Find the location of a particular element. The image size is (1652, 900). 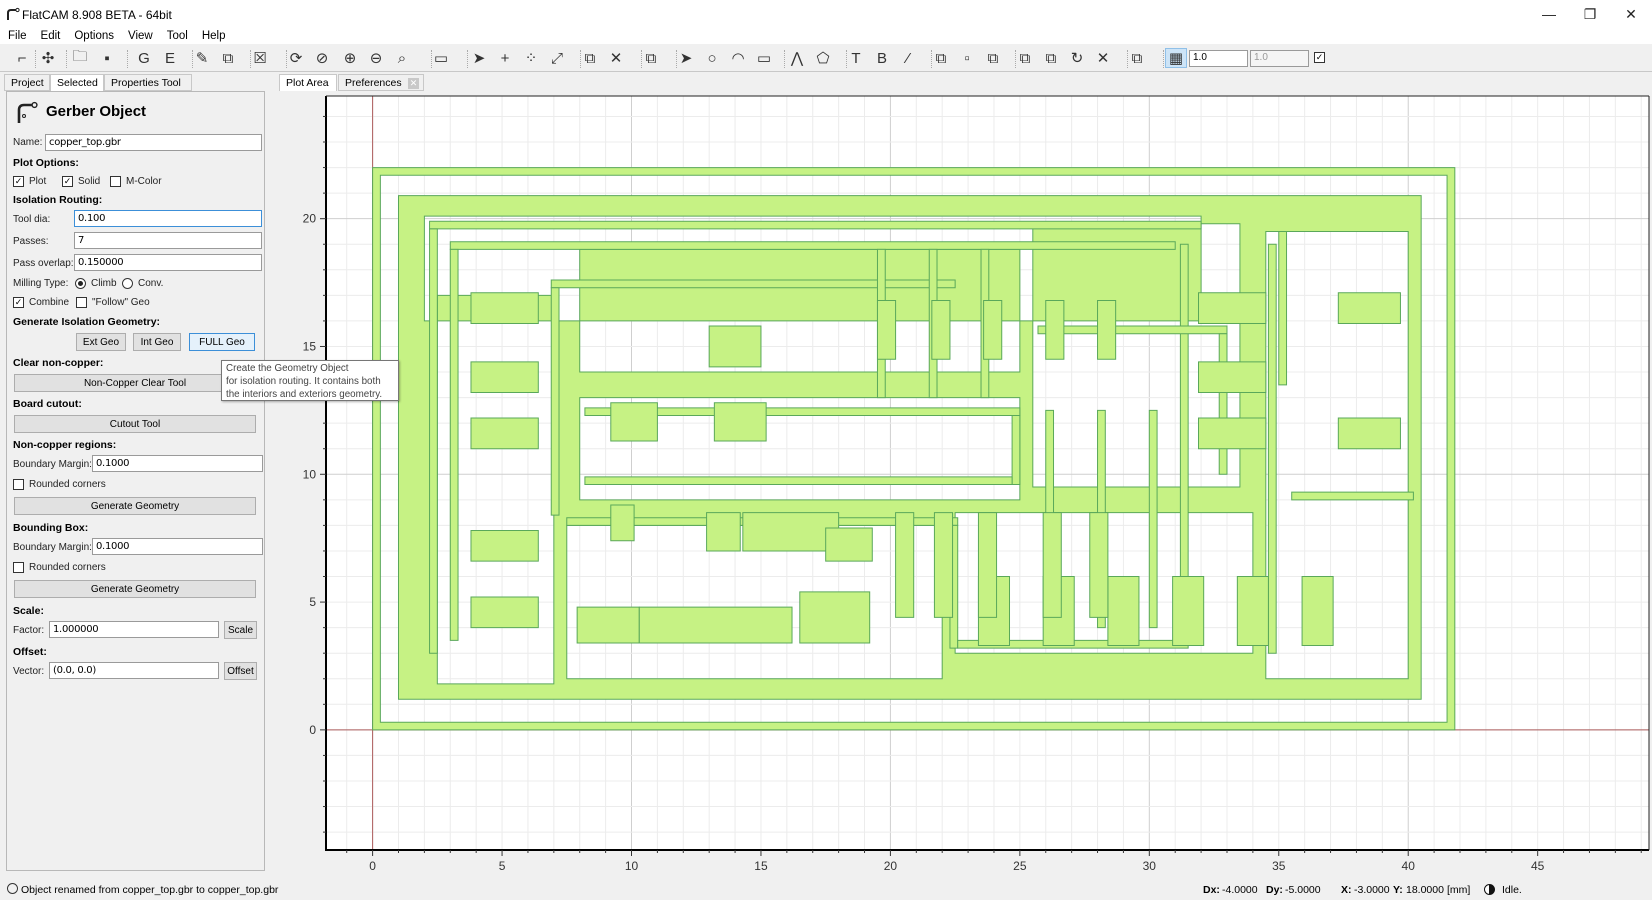

non-copper-clear-tool-button: Non-Copper Clear Tool is located at coordinates (135, 383).